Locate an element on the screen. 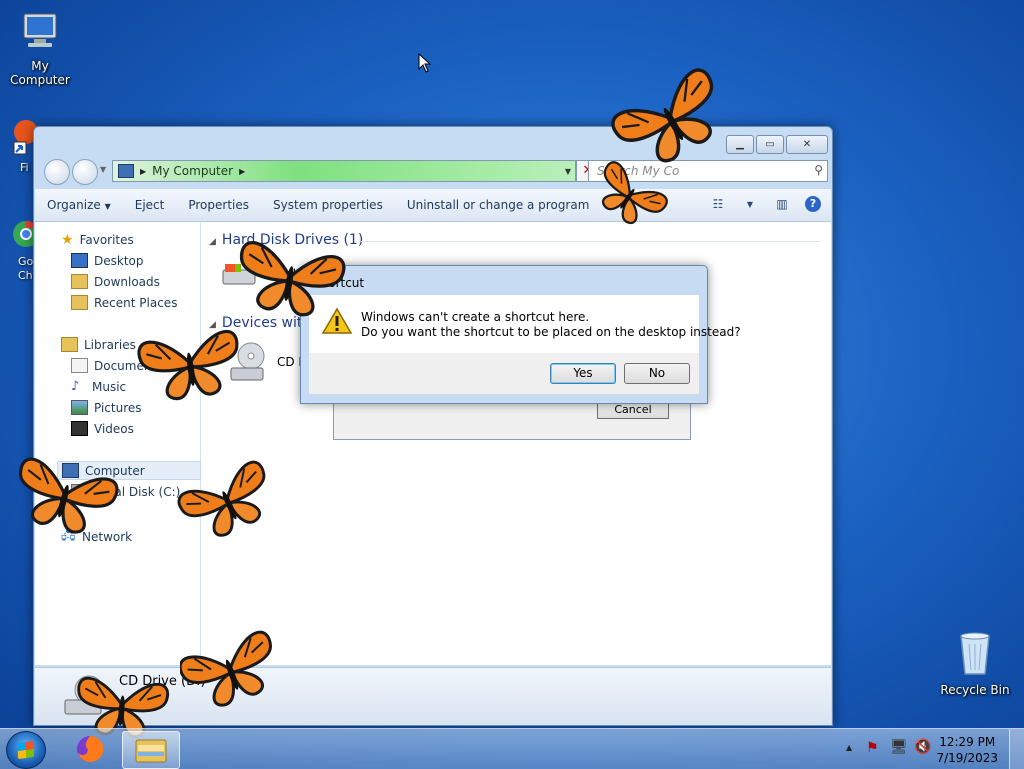 This screenshot has height=769, width=1024. desktop-folder-icon is located at coordinates (79, 260).